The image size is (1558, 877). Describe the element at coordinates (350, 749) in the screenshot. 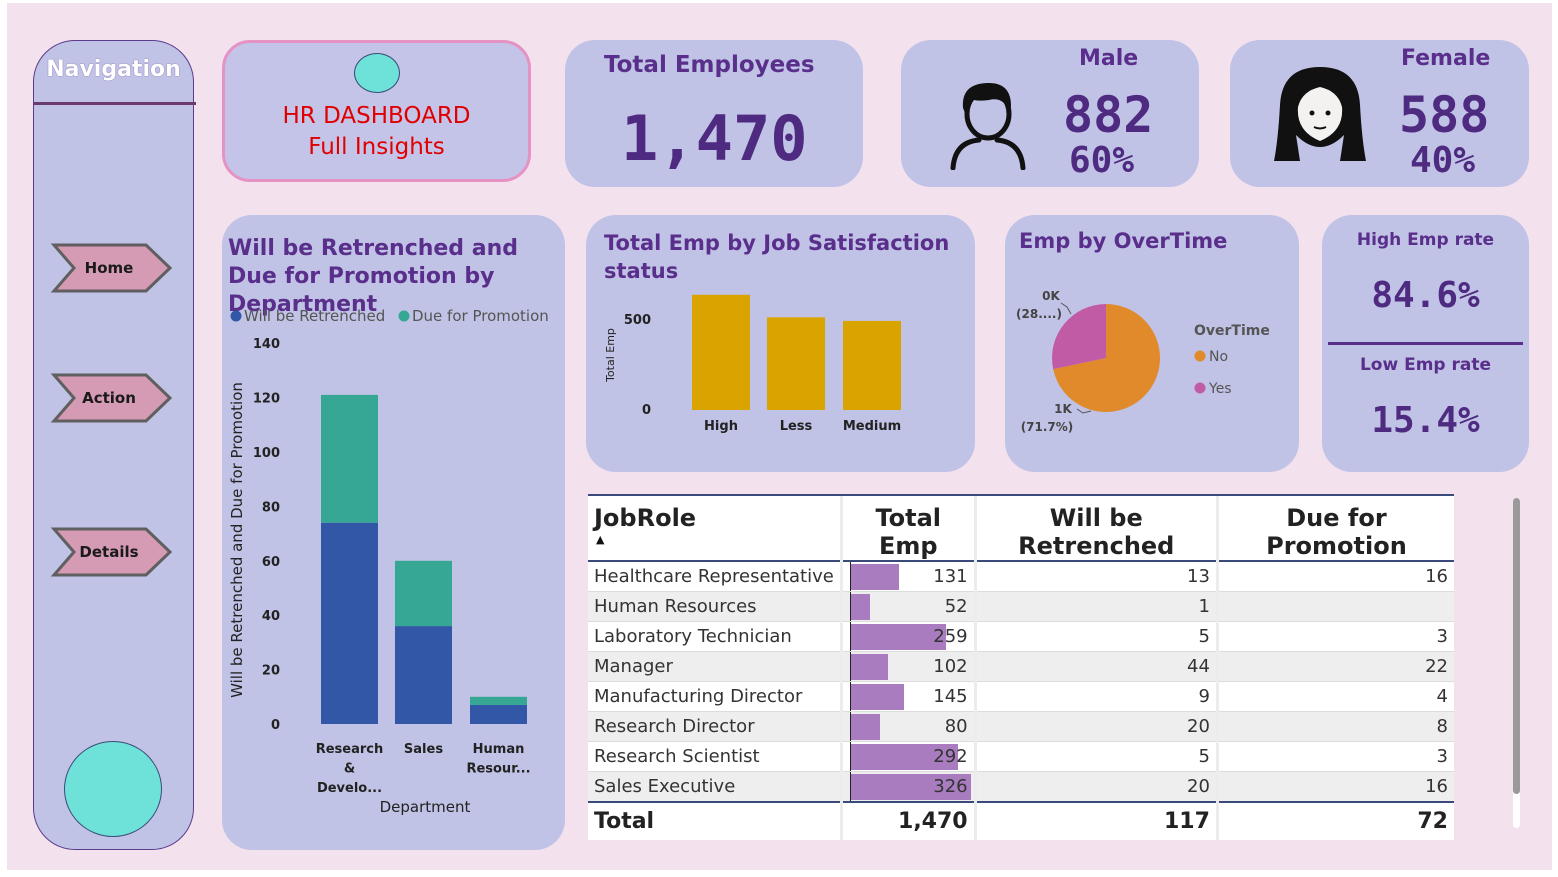

I see `x-category-label: Research` at that location.